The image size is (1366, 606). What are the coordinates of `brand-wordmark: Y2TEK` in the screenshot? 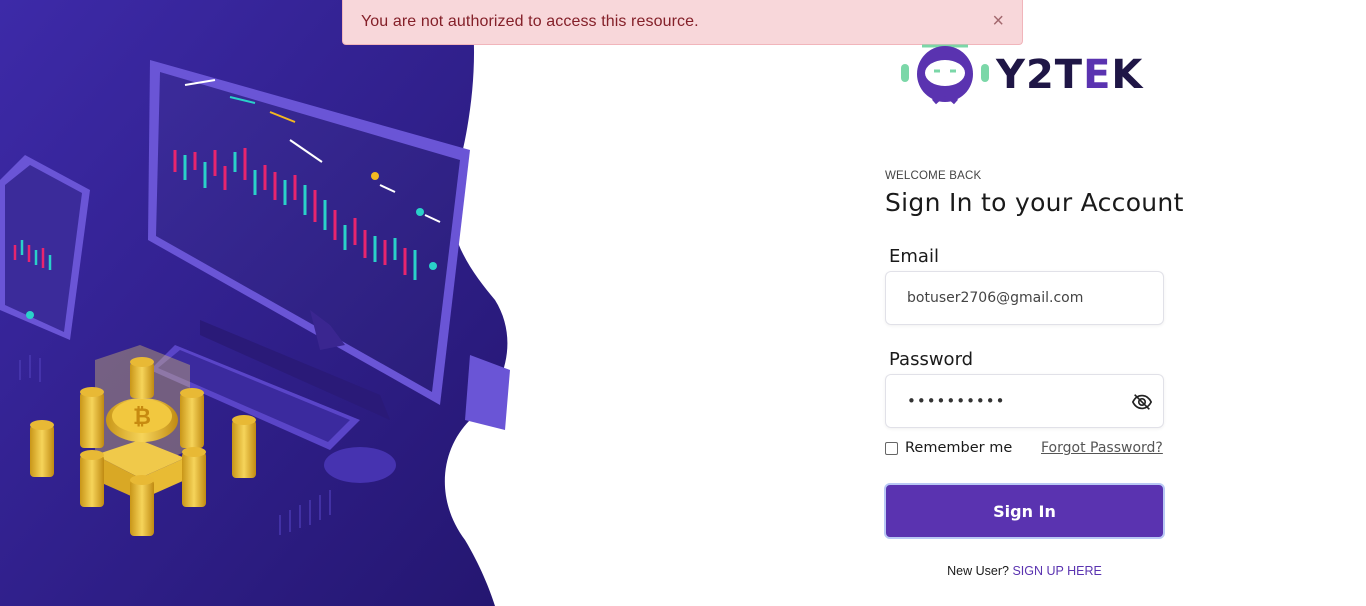 It's located at (1070, 75).